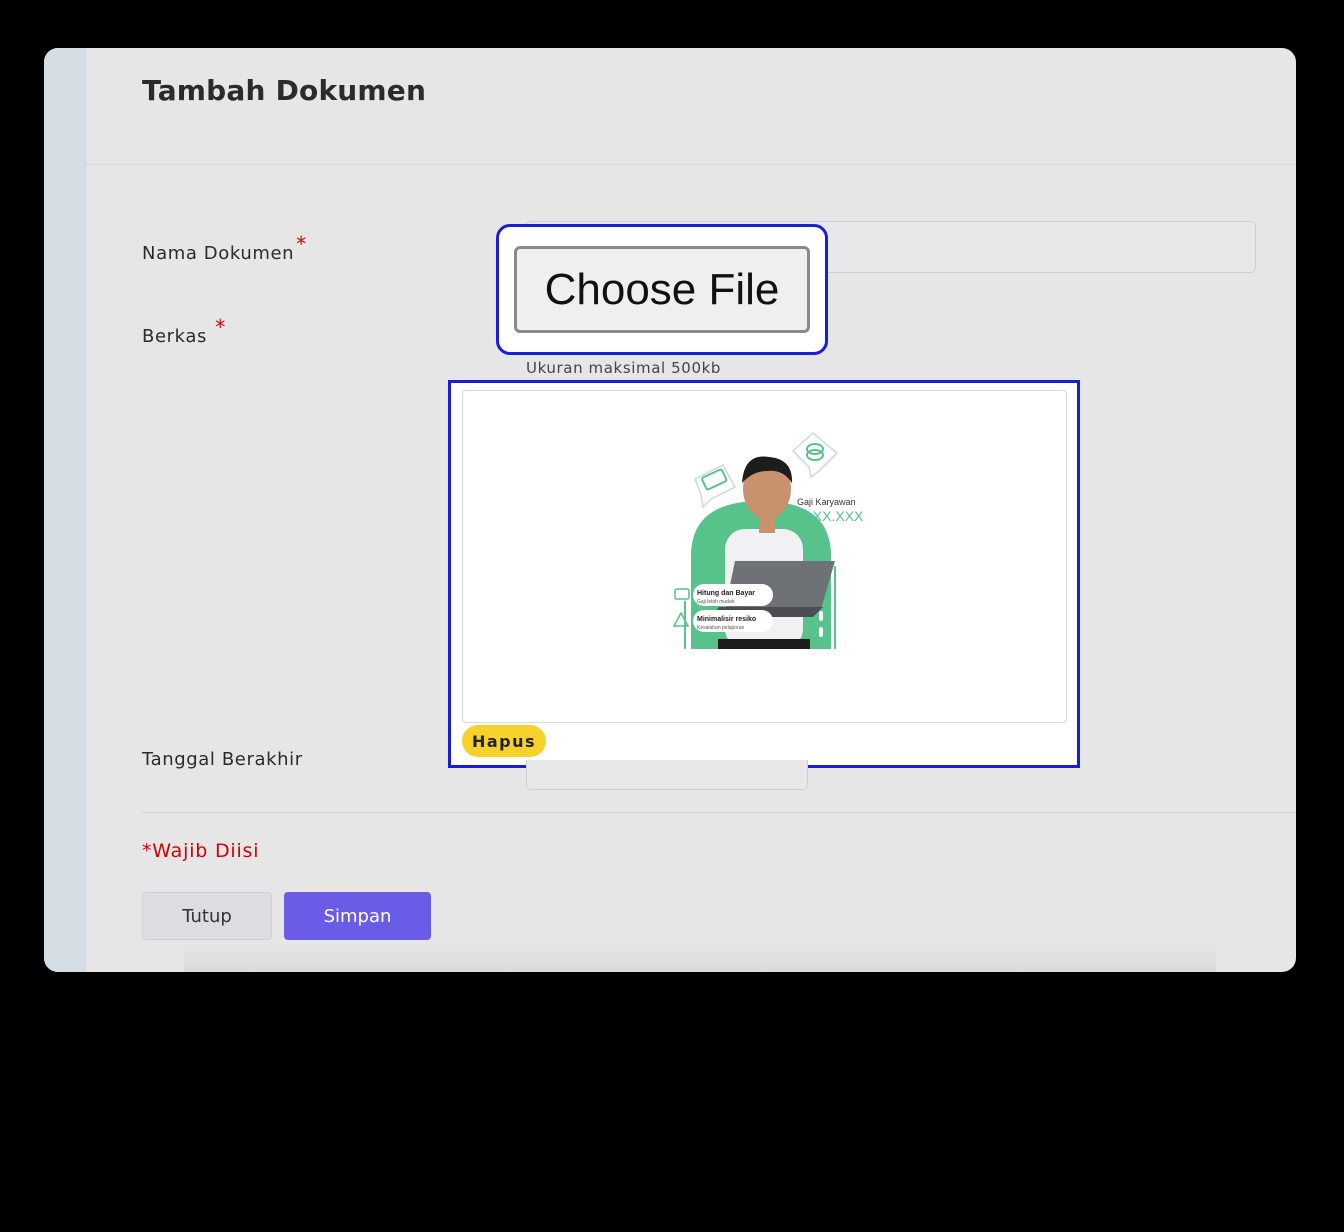 The height and width of the screenshot is (1232, 1344). Describe the element at coordinates (201, 851) in the screenshot. I see `required-note: *Wajib Diisi` at that location.